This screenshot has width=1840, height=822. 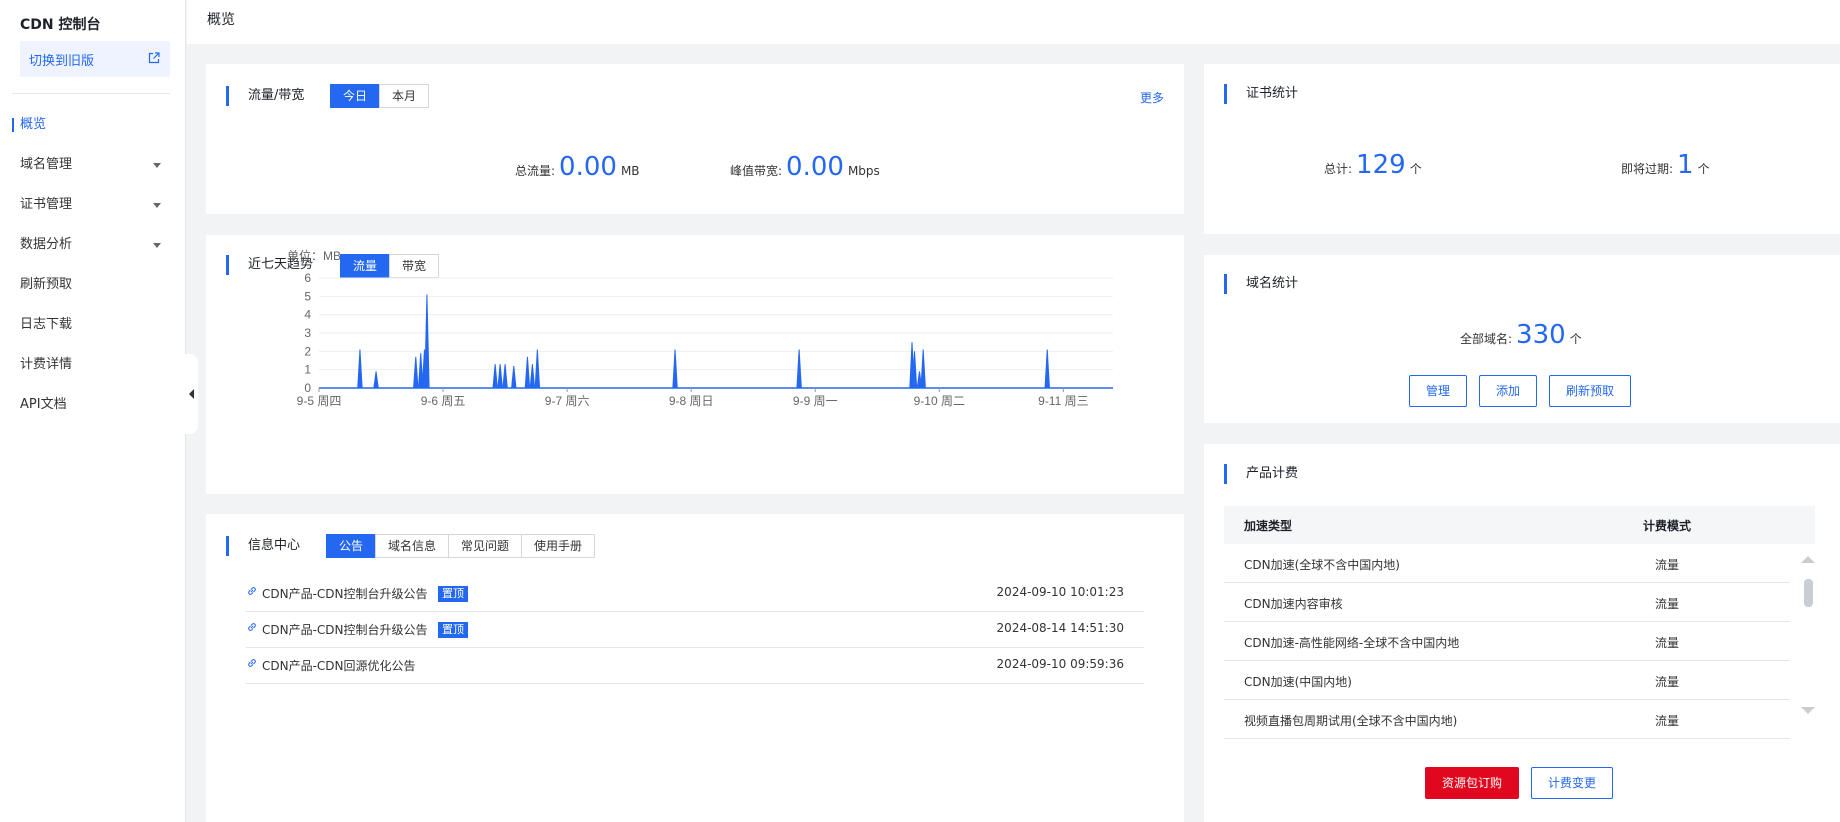 I want to click on external-link-icon, so click(x=154, y=58).